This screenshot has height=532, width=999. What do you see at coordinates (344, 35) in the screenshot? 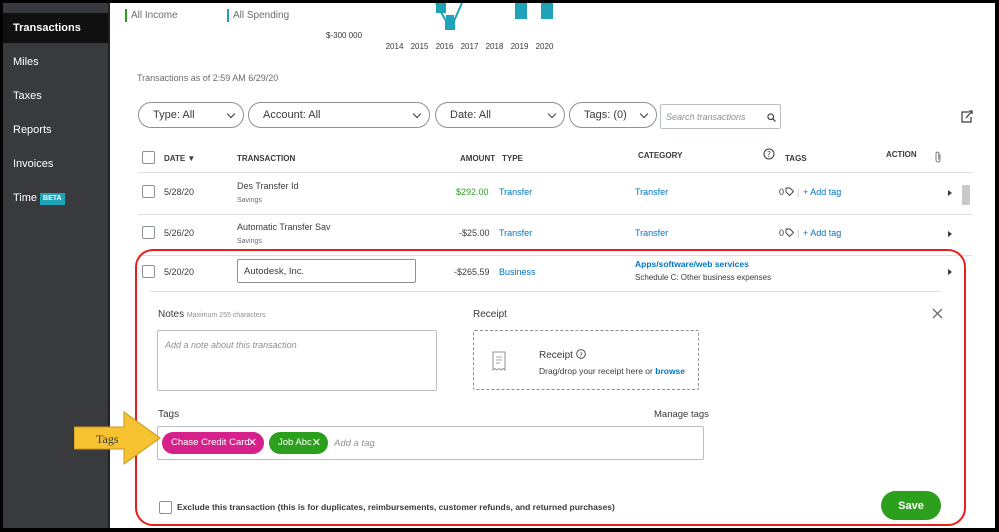
I see `y-axis-tick: $-300 000` at bounding box center [344, 35].